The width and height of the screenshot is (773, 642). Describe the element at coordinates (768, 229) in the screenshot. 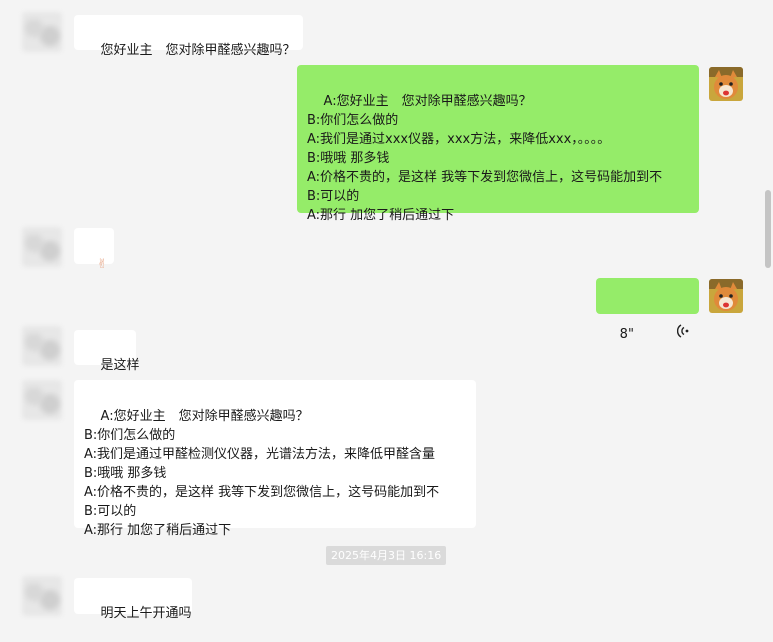

I see `scrollbar-thumb` at that location.